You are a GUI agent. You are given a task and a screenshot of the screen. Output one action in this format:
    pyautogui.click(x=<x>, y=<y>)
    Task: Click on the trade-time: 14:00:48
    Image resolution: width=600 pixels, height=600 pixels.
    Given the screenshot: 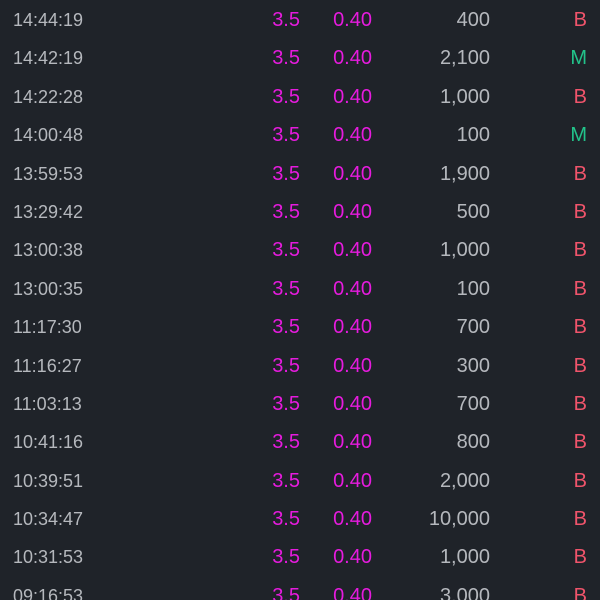 What is the action you would take?
    pyautogui.click(x=48, y=135)
    